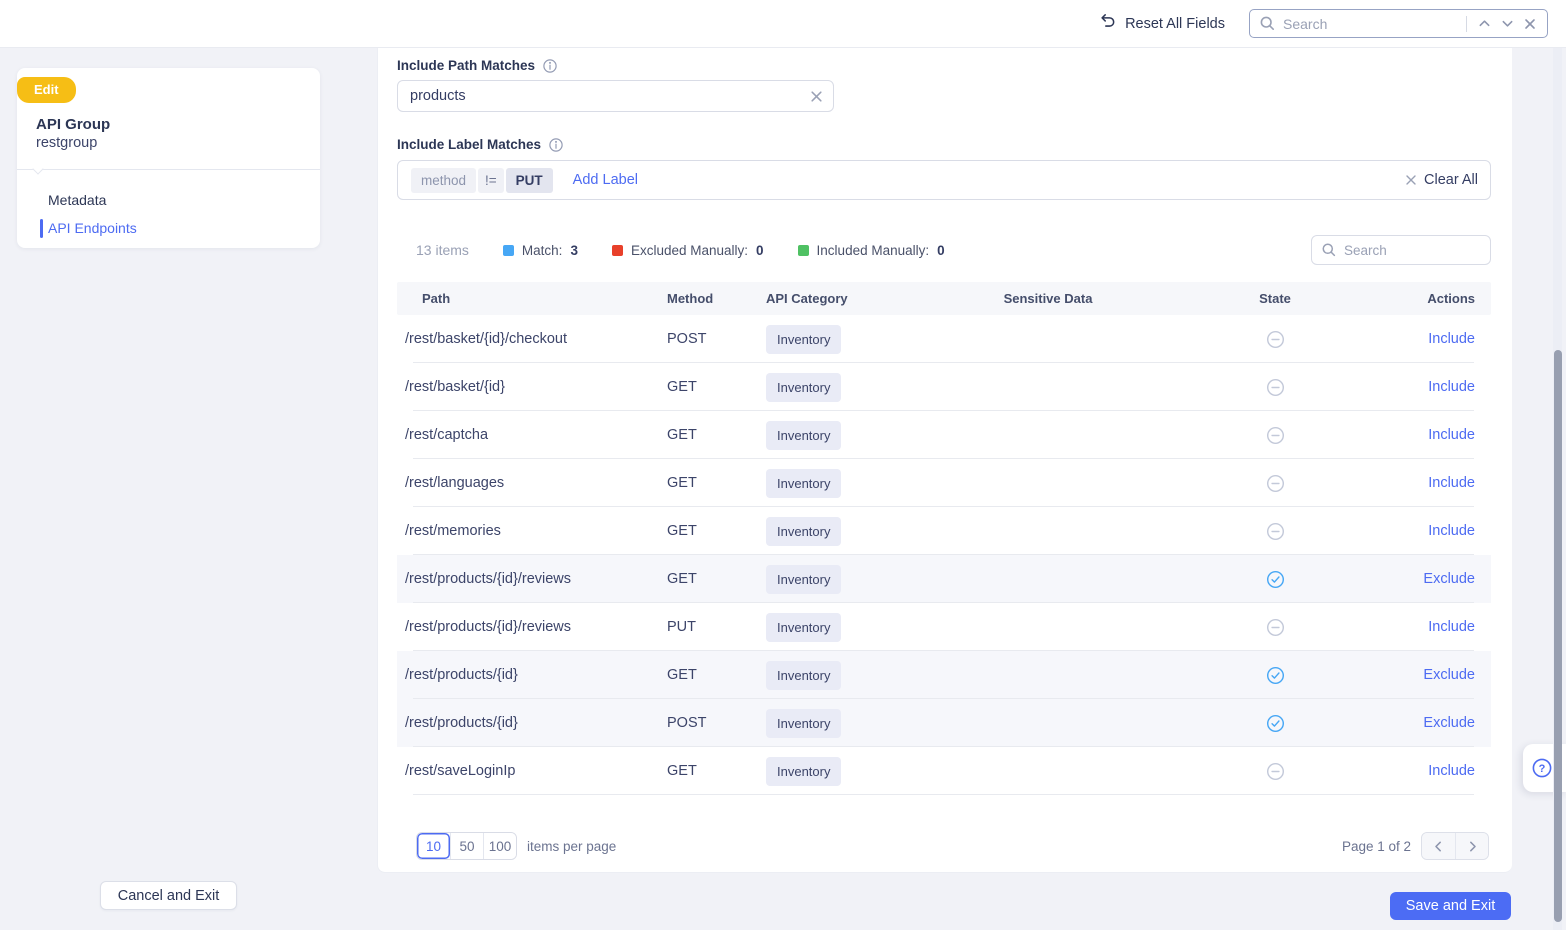  I want to click on page-size-100-button: 100, so click(499, 846).